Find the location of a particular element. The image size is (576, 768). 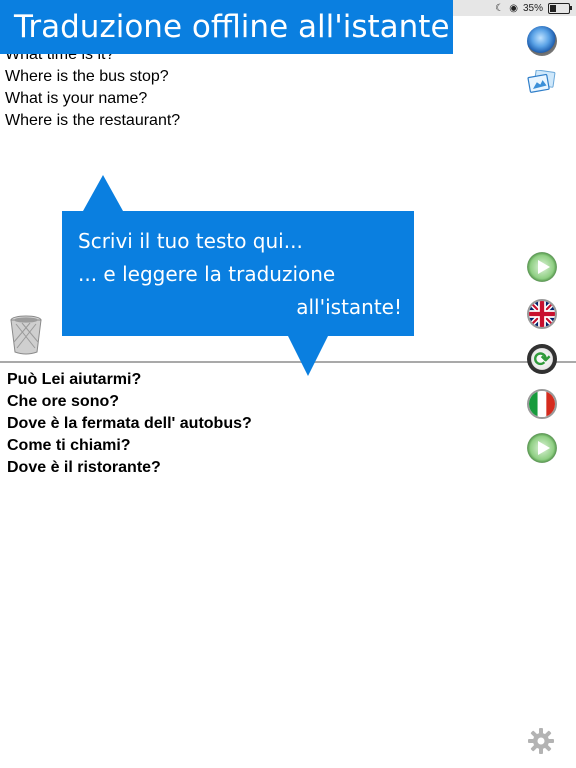

translation-line: Come ti chiami? is located at coordinates (69, 445).